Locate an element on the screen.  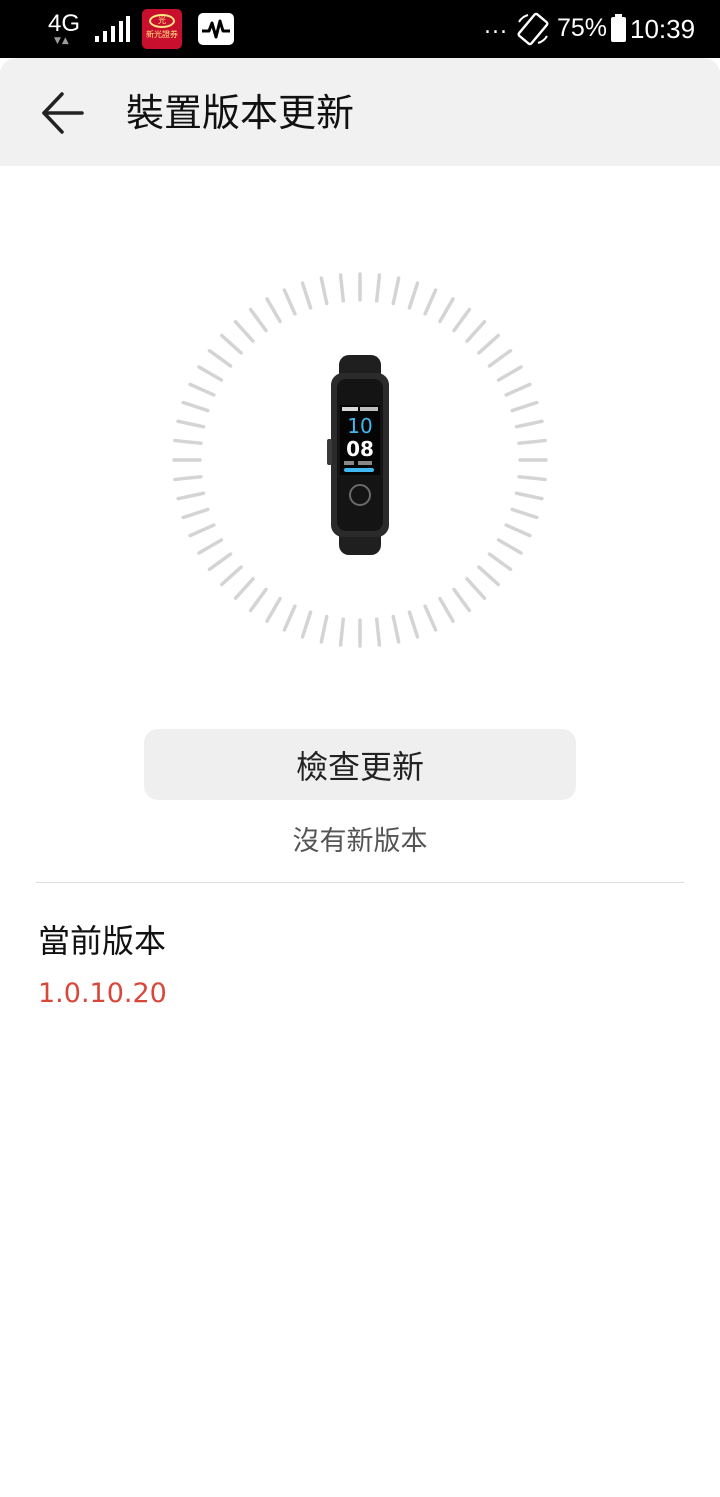
arrow-left-icon is located at coordinates (63, 113).